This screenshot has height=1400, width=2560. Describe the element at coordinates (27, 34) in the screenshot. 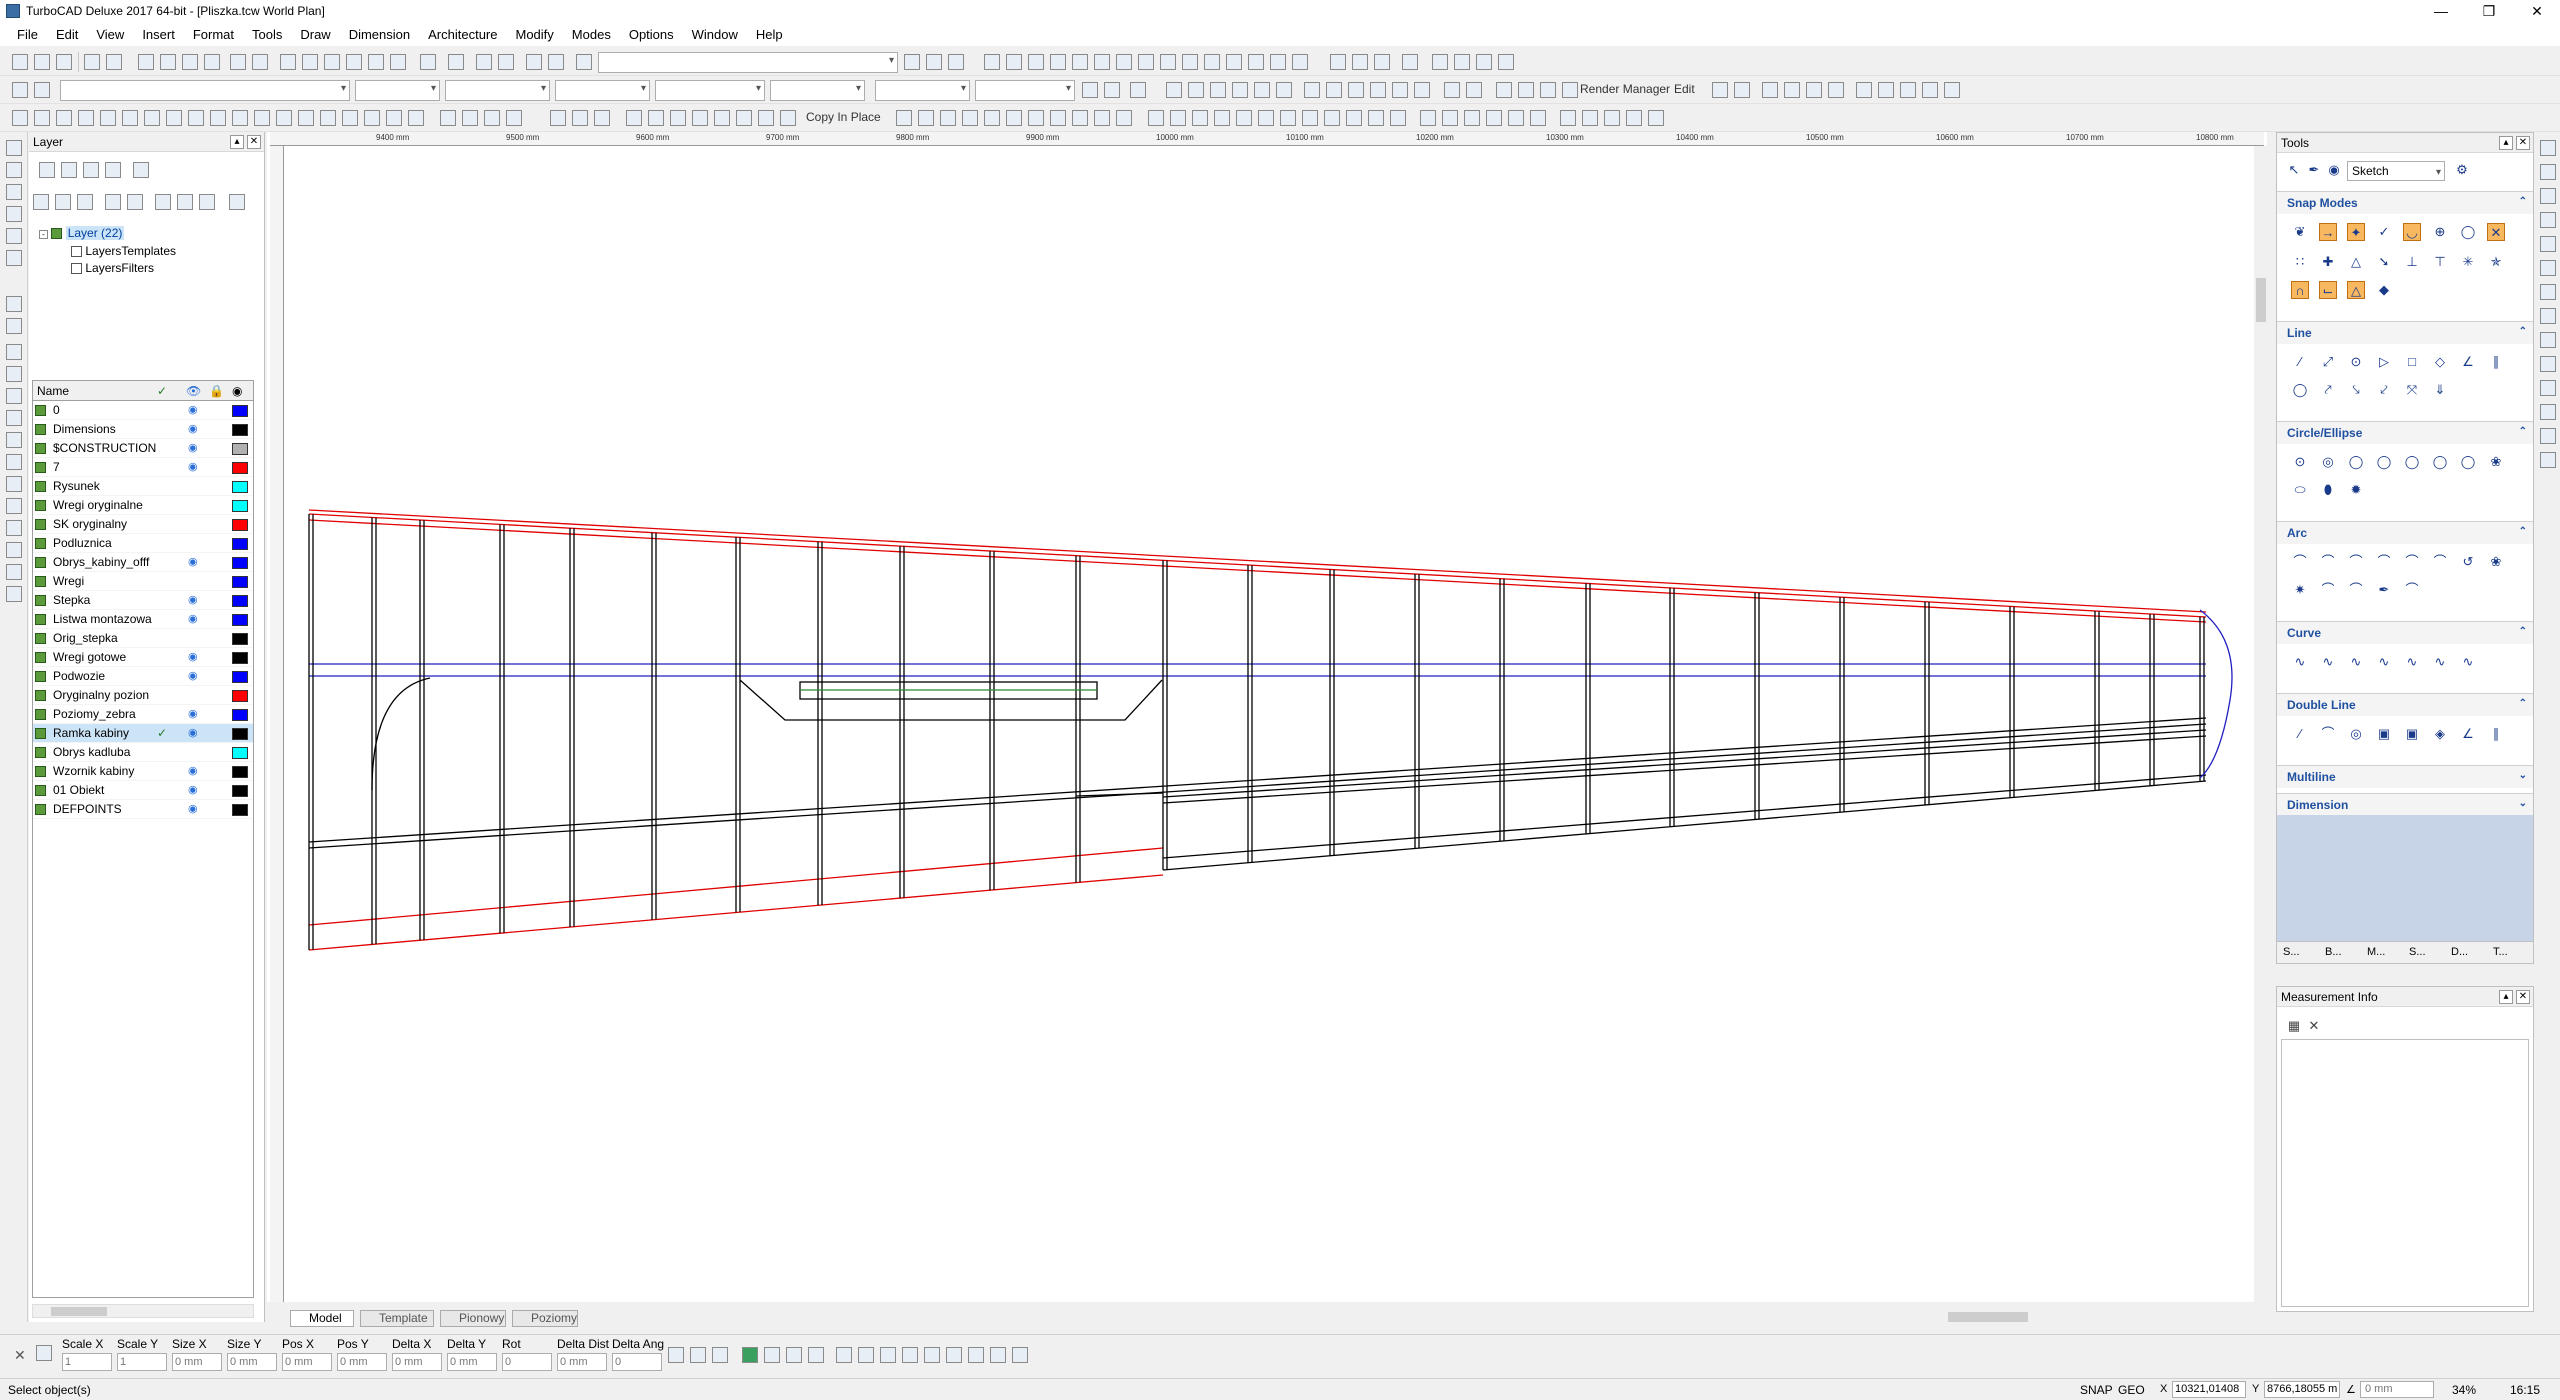

I see `menu-file: File` at that location.